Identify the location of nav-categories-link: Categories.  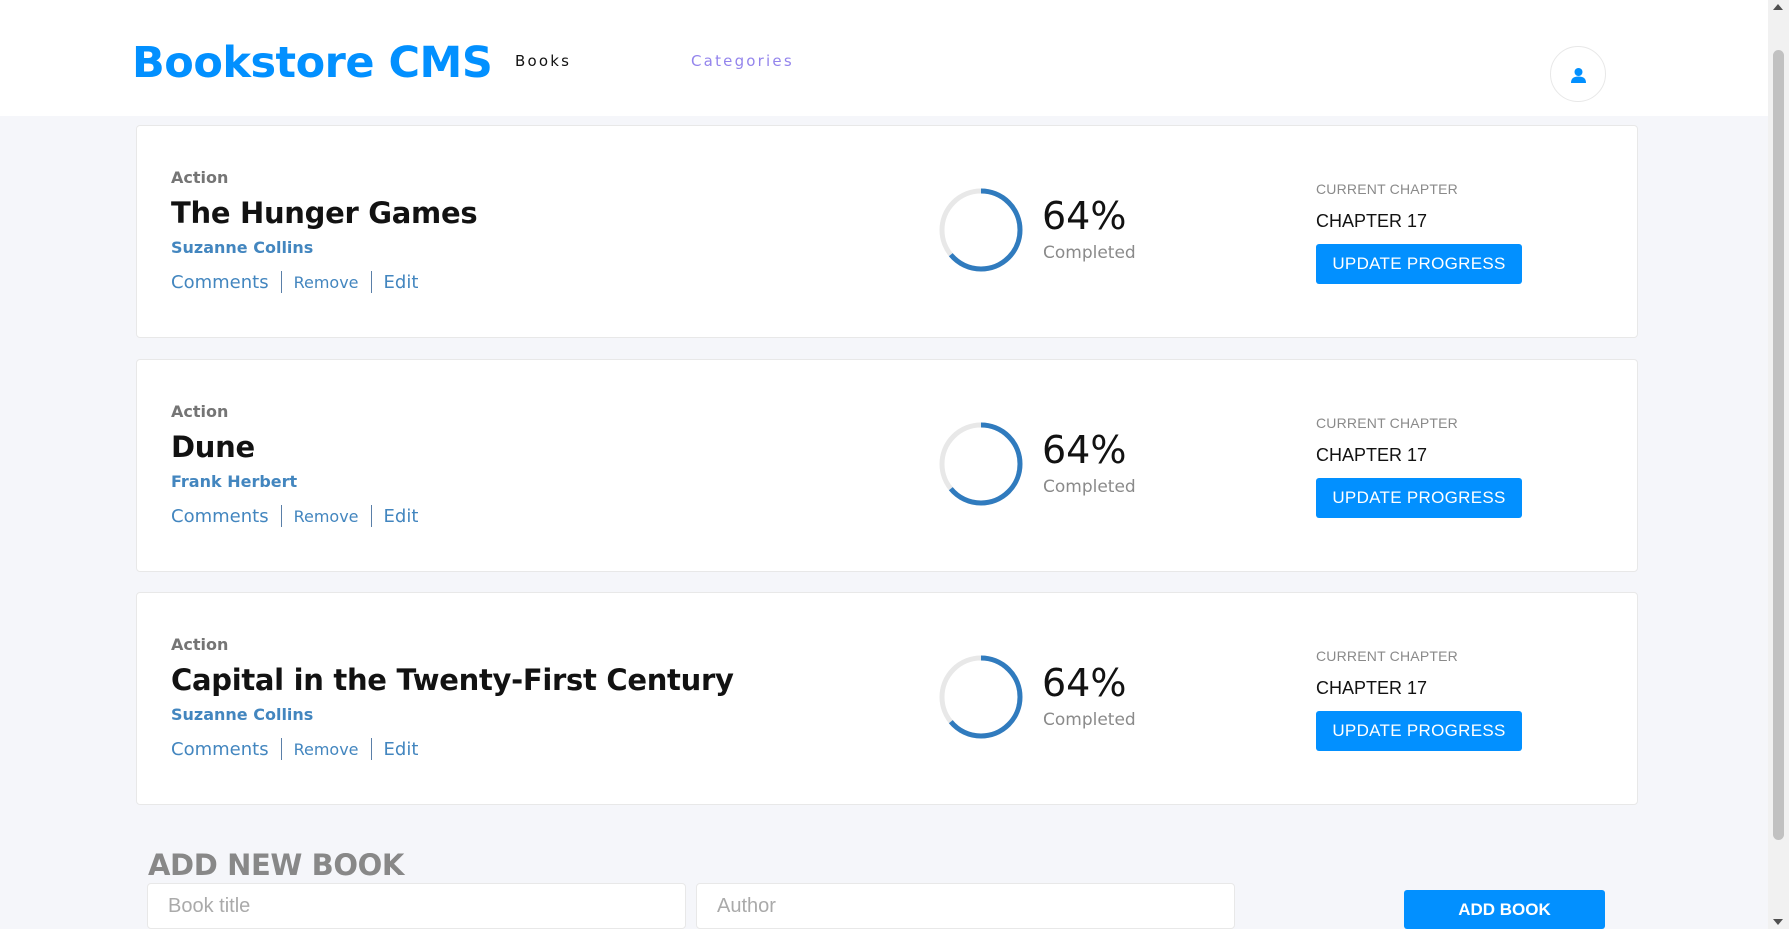
(742, 61).